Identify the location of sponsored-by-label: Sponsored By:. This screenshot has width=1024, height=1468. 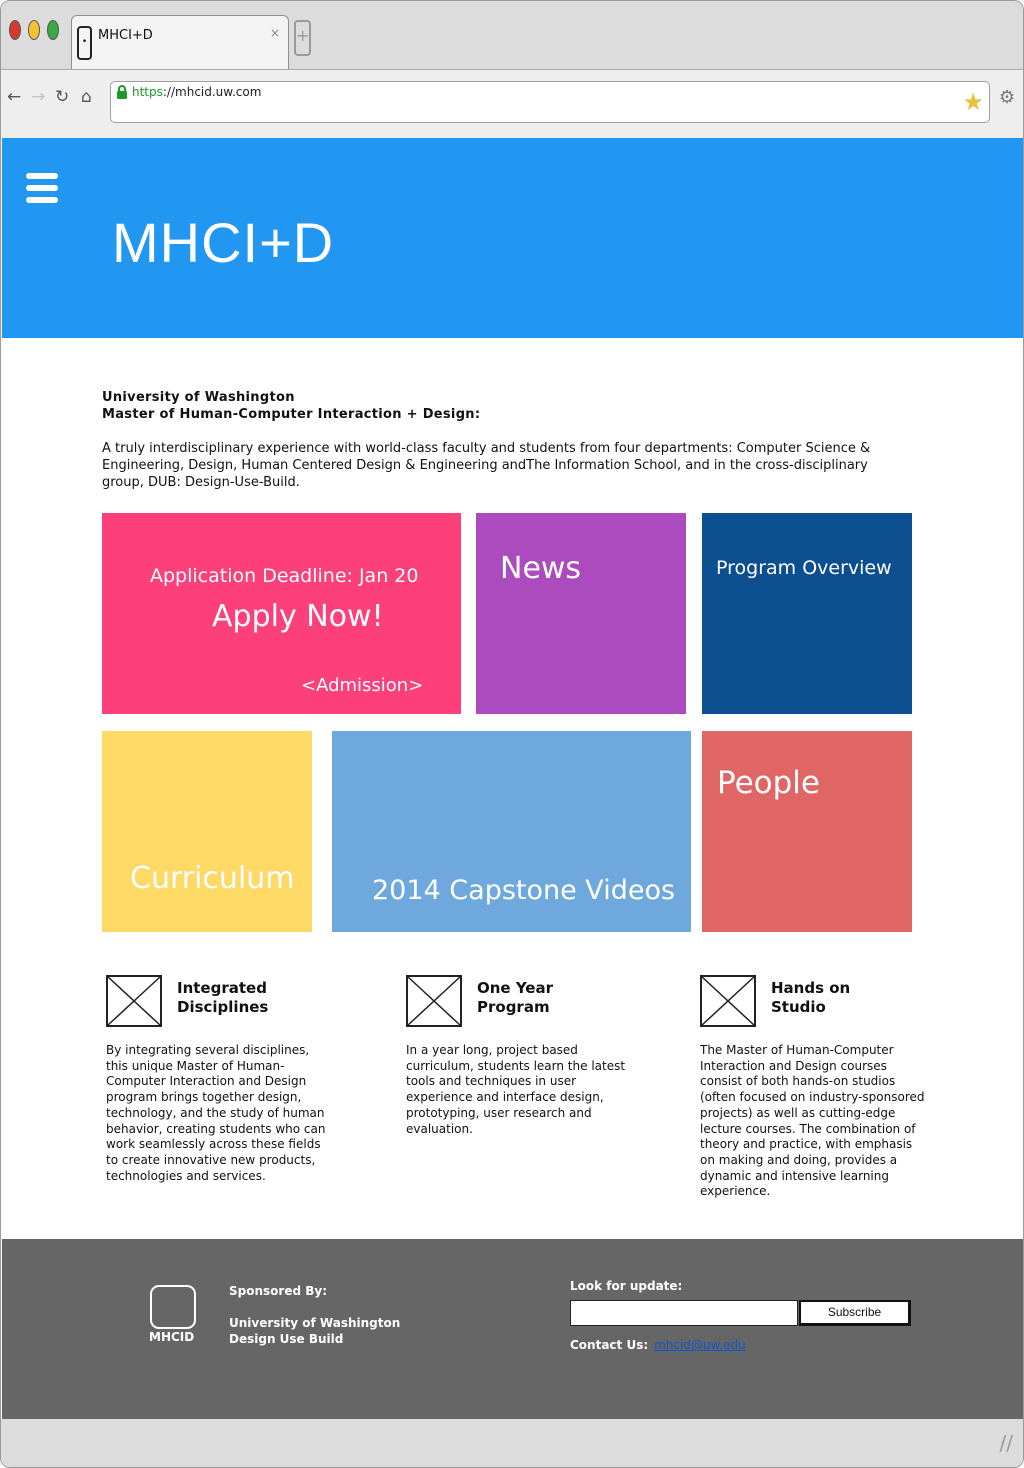
(278, 1291).